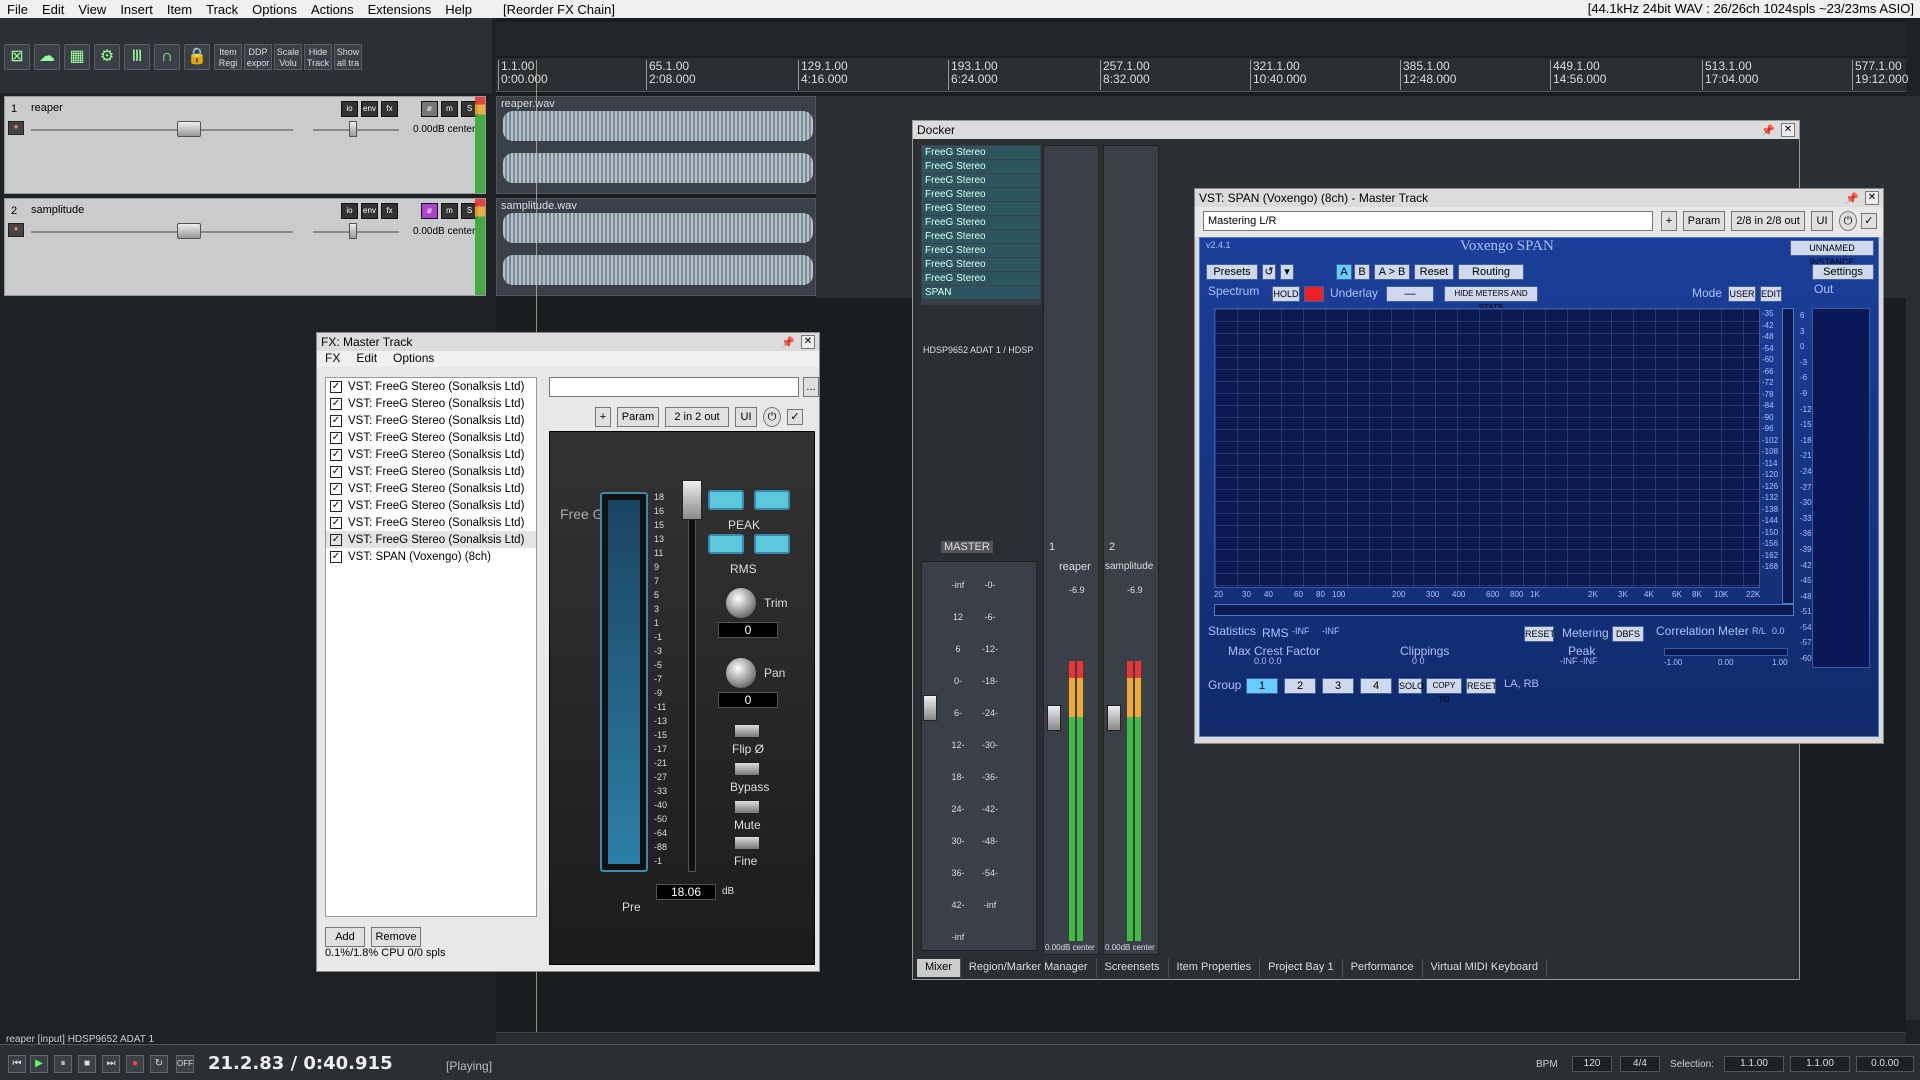 This screenshot has width=1920, height=1080. I want to click on loop-icon: ∩, so click(167, 57).